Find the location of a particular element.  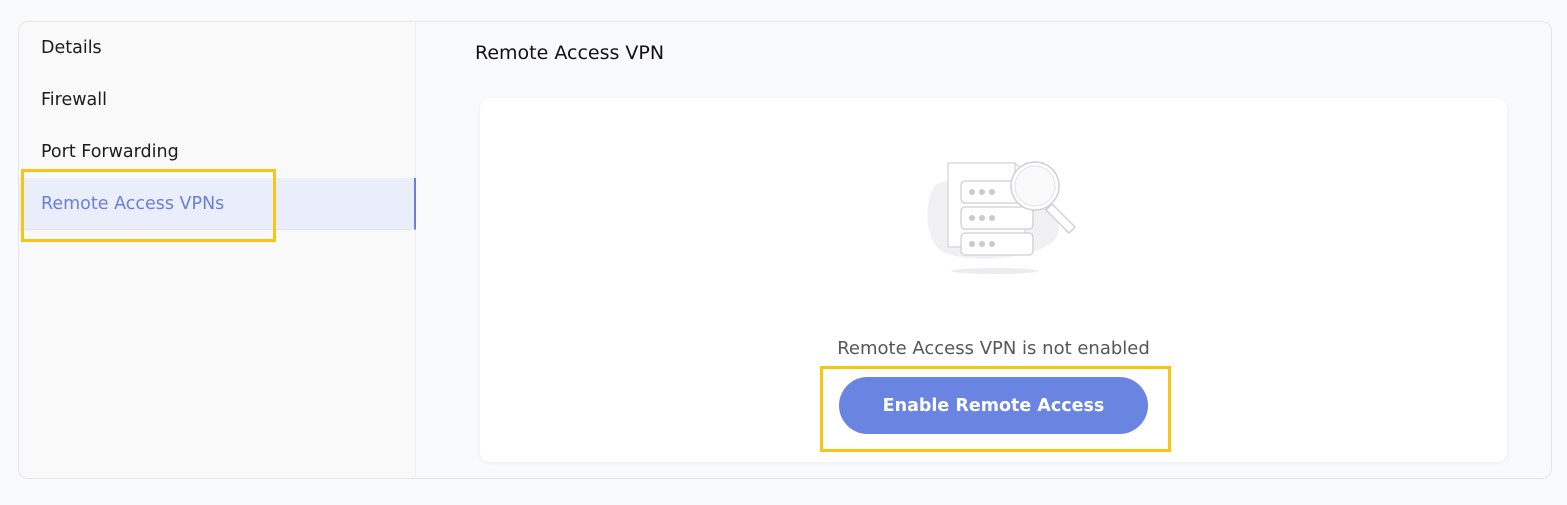

sidebar-item-remote-access-vpns: Remote Access VPNs is located at coordinates (217, 204).